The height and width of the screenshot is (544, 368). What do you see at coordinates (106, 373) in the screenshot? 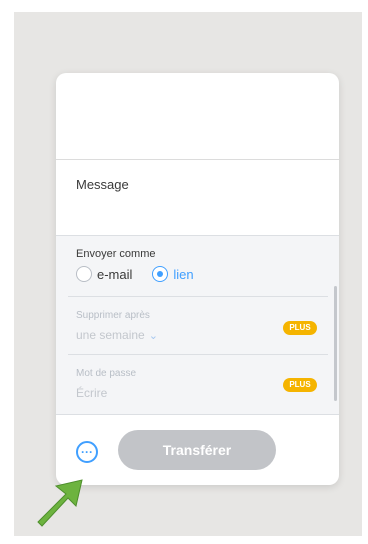
I see `password-label: Mot de passe` at bounding box center [106, 373].